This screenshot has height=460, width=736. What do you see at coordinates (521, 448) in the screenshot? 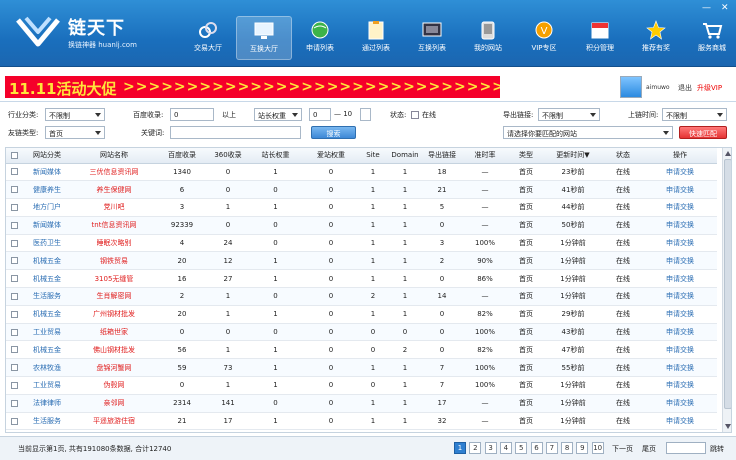
I see `page-number-button: 5` at bounding box center [521, 448].